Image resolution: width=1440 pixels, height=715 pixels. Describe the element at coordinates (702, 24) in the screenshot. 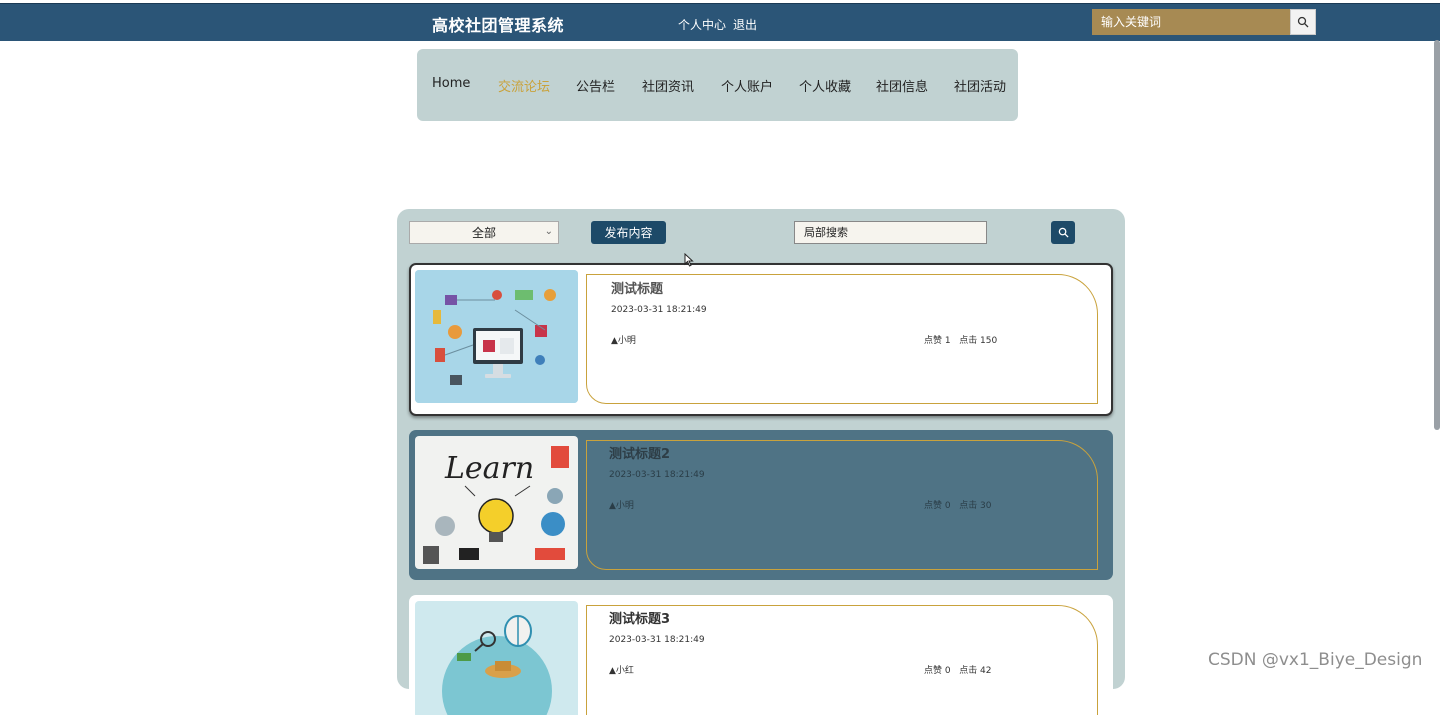

I see `personal-center-link: 个人中心` at that location.